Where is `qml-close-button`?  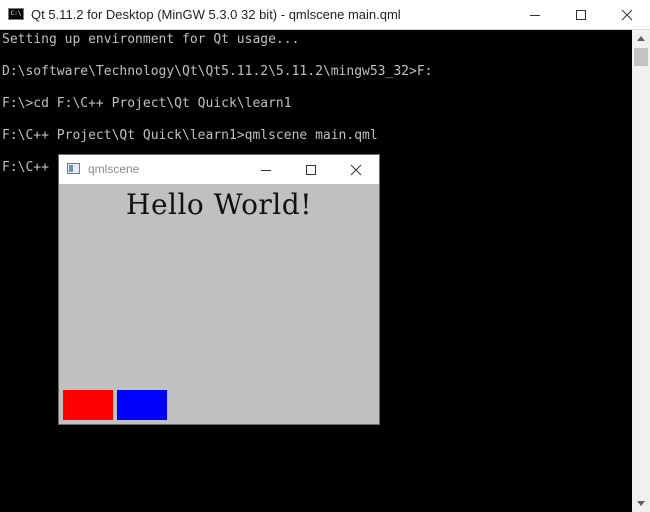
qml-close-button is located at coordinates (356, 169).